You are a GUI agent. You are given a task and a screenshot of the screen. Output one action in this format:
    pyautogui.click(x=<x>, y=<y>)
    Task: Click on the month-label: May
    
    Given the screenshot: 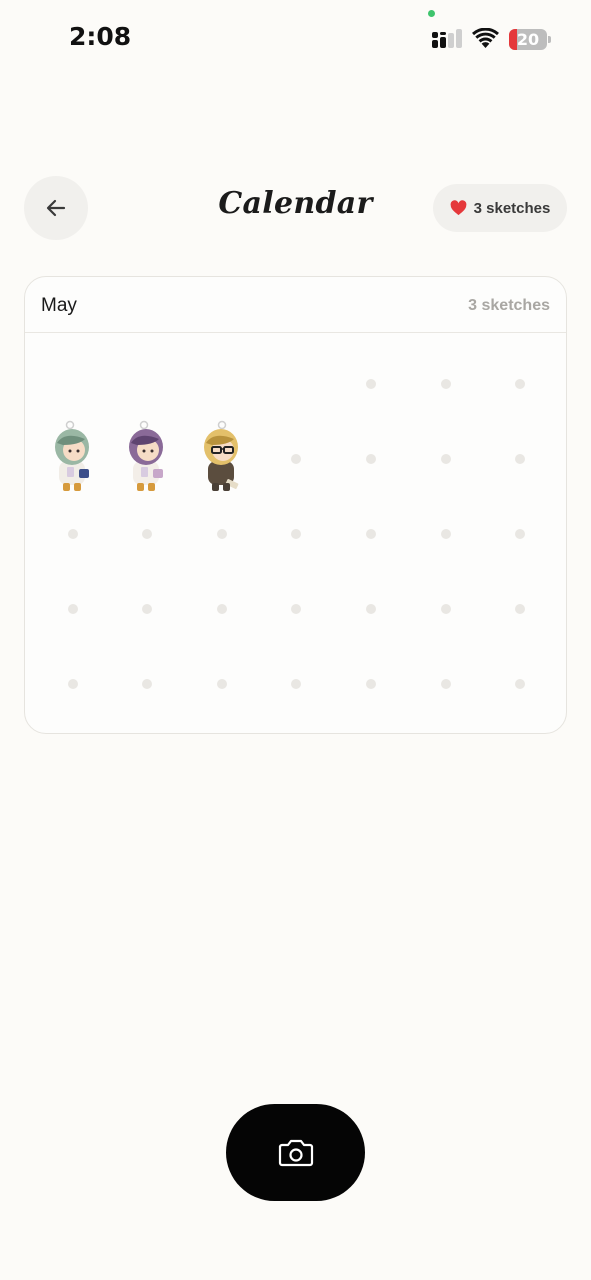 What is the action you would take?
    pyautogui.click(x=59, y=305)
    